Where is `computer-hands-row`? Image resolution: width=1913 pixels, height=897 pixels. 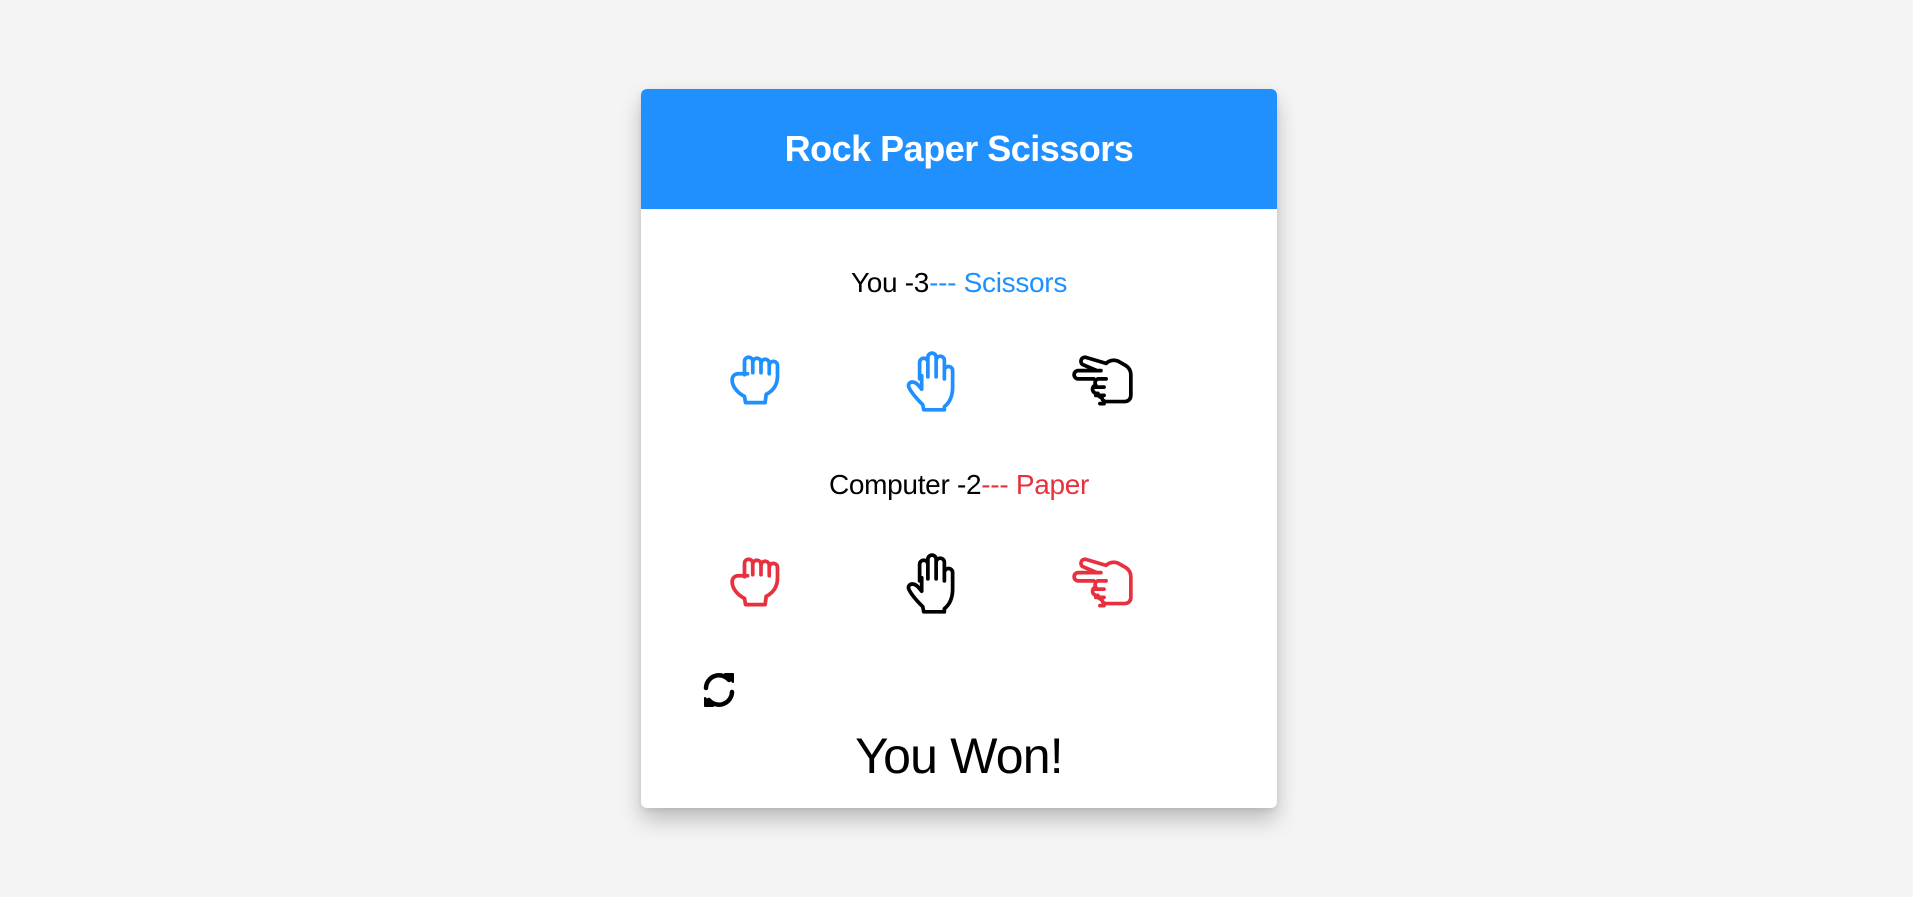
computer-hands-row is located at coordinates (959, 585).